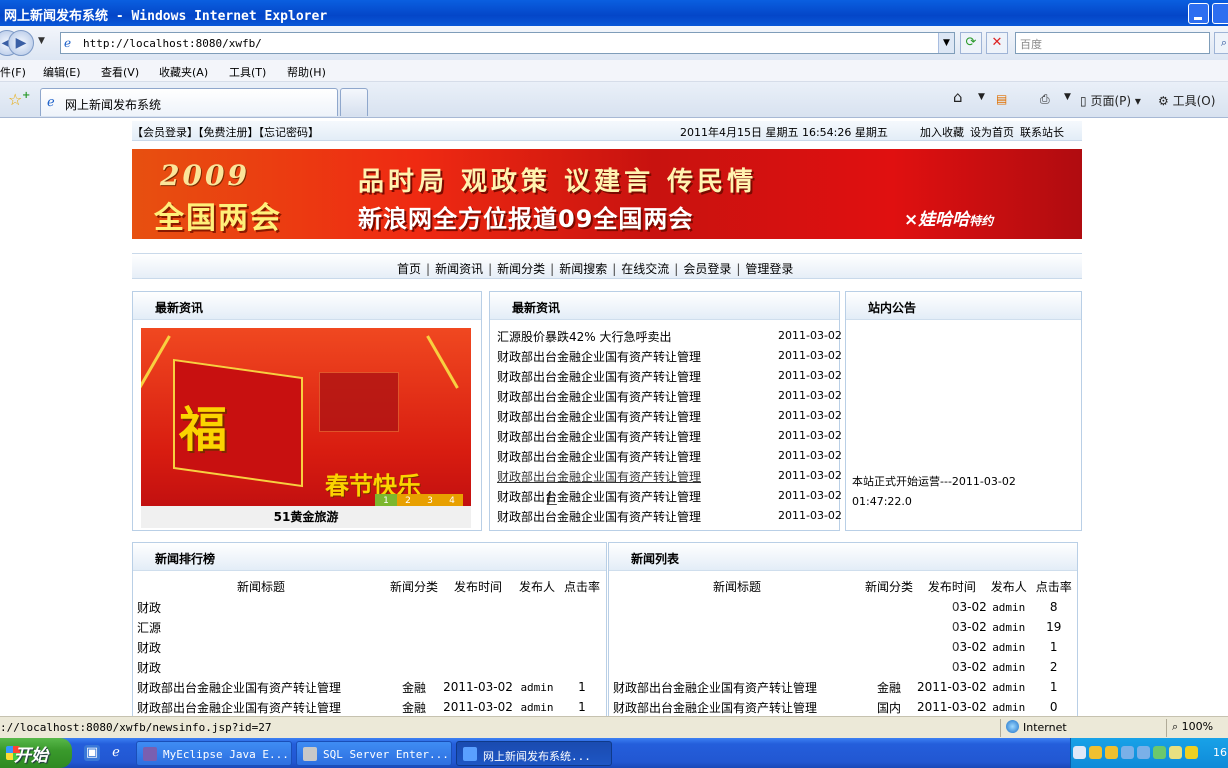 The width and height of the screenshot is (1228, 768). I want to click on forward-button: ▶, so click(21, 43).